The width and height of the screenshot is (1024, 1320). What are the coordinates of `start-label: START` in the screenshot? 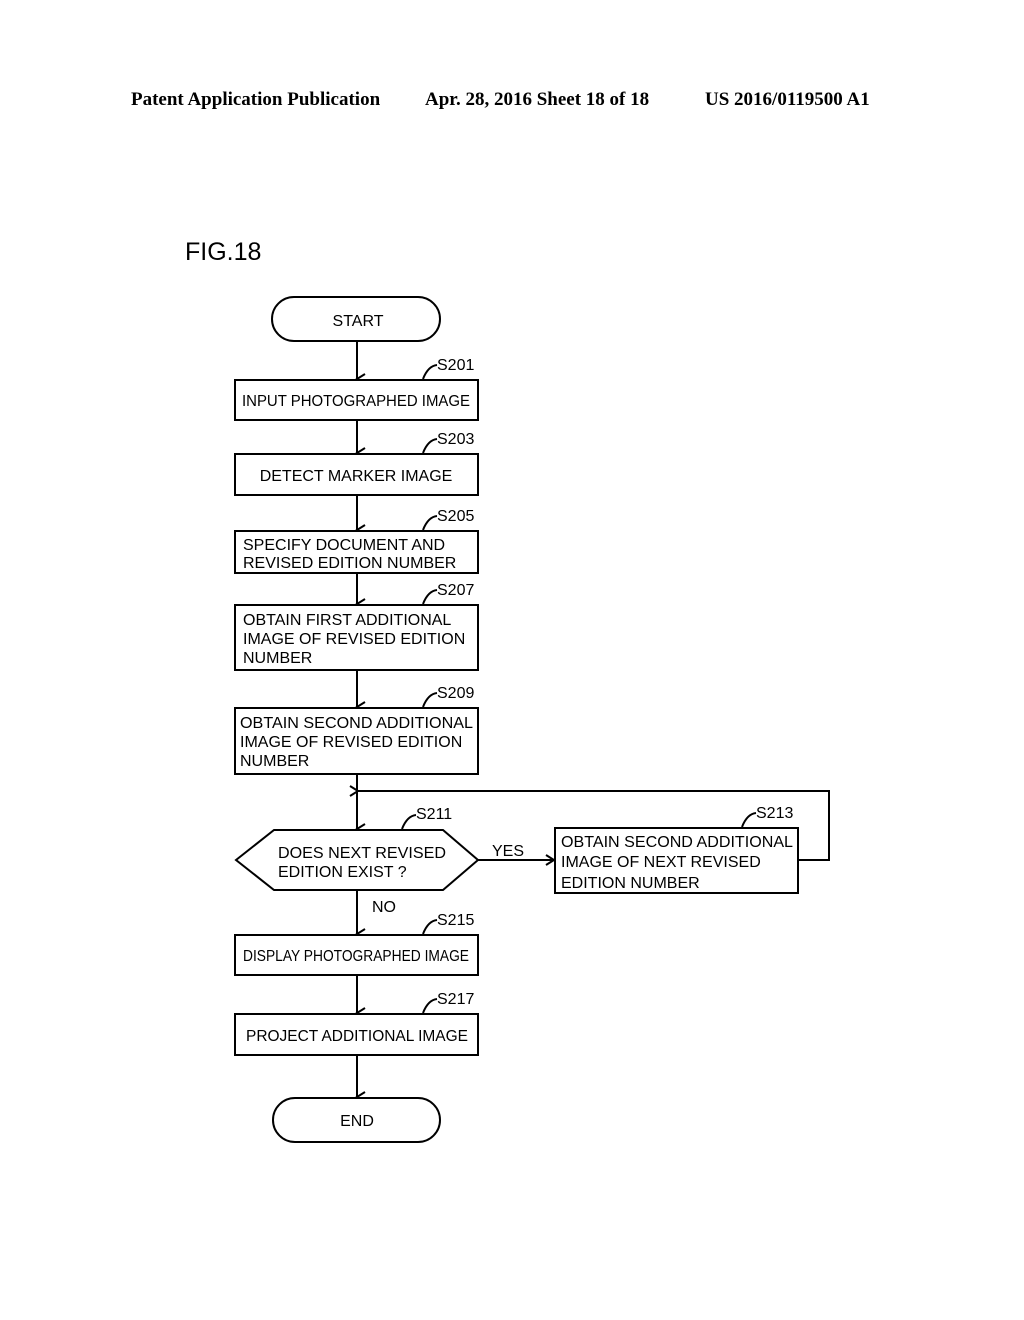 It's located at (358, 321).